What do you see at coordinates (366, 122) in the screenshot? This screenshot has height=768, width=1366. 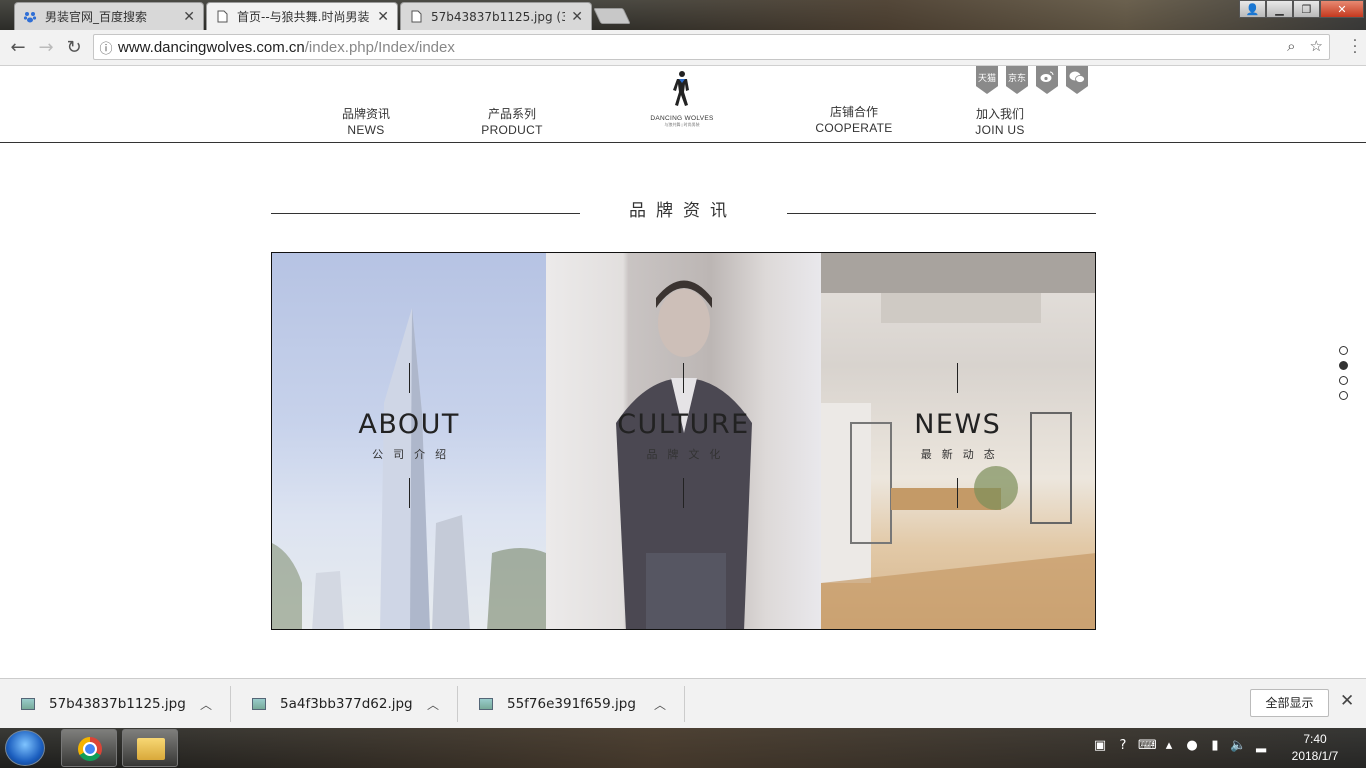 I see `nav-news: 品牌资讯 NEWS` at bounding box center [366, 122].